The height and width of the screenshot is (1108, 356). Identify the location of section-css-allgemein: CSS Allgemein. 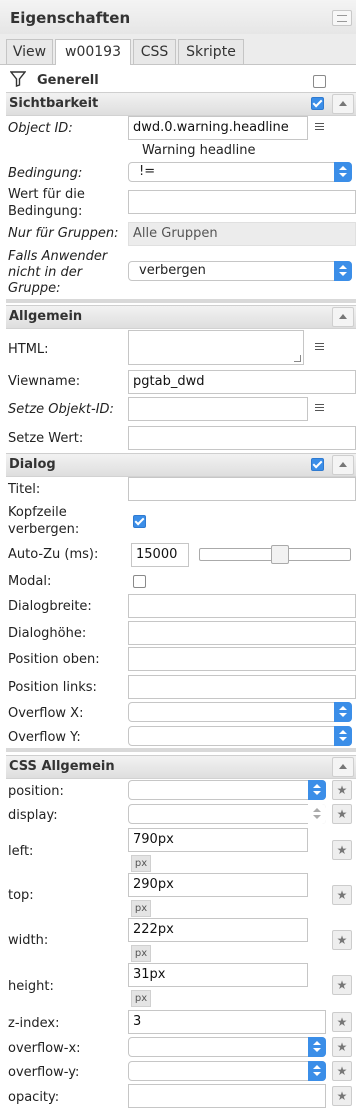
(181, 767).